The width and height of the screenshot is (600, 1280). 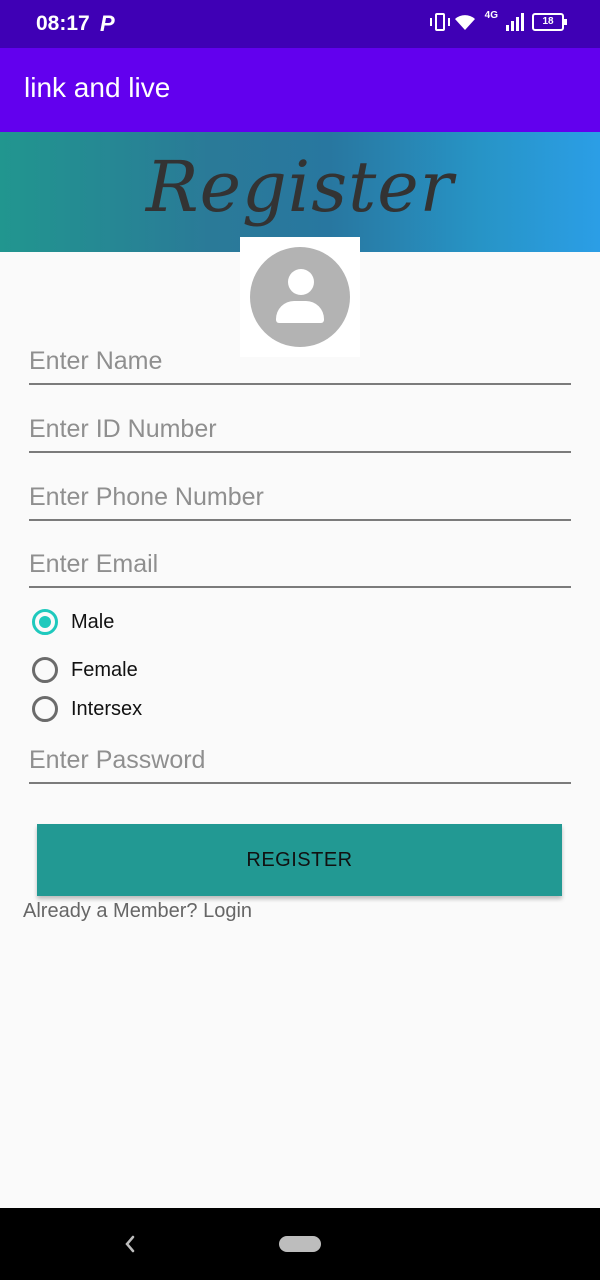 I want to click on register-button: REGISTER, so click(x=299, y=860).